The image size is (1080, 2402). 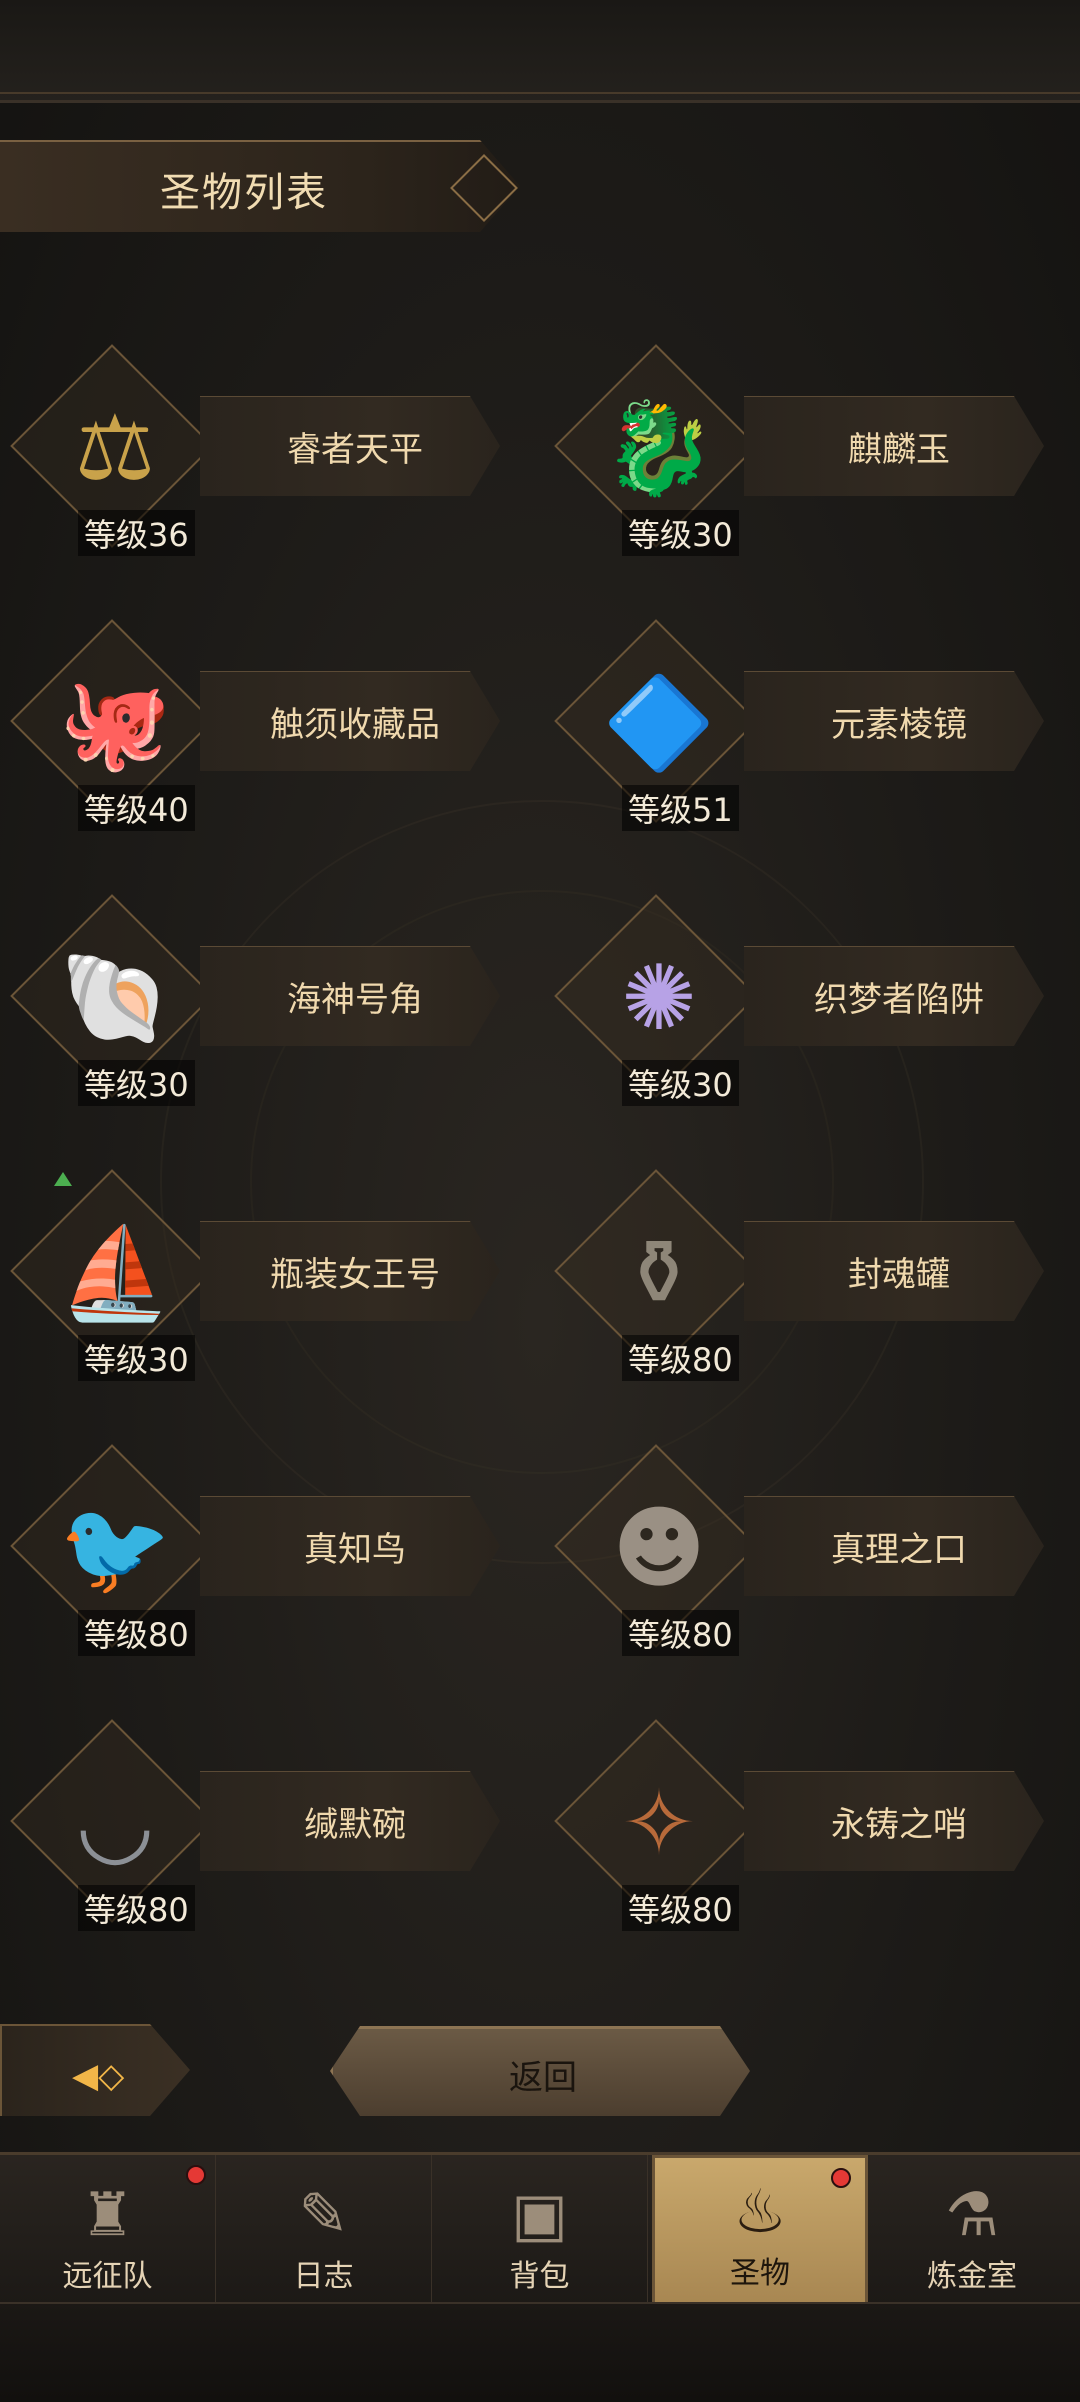 I want to click on backpack-icon: ▣, so click(x=539, y=2215).